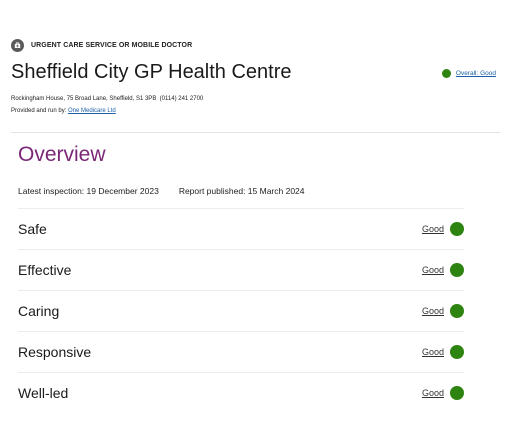 The height and width of the screenshot is (439, 511). I want to click on page-title: Sheffield City GP Health Centre, so click(151, 72).